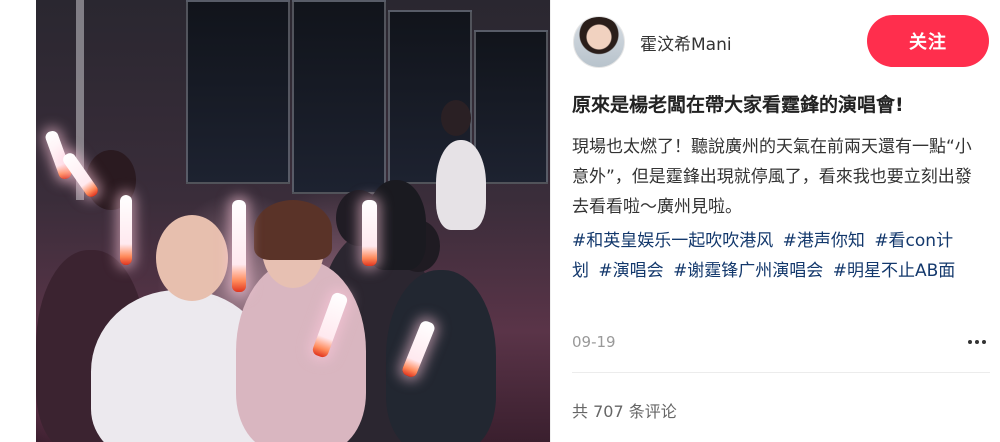 The width and height of the screenshot is (1000, 442). Describe the element at coordinates (928, 41) in the screenshot. I see `follow-button: 关注` at that location.